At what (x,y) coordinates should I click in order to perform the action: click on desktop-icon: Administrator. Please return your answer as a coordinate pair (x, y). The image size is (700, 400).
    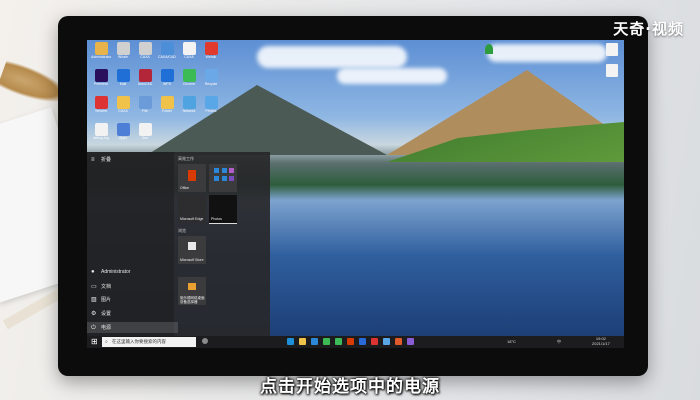
    Looking at the image, I should click on (101, 50).